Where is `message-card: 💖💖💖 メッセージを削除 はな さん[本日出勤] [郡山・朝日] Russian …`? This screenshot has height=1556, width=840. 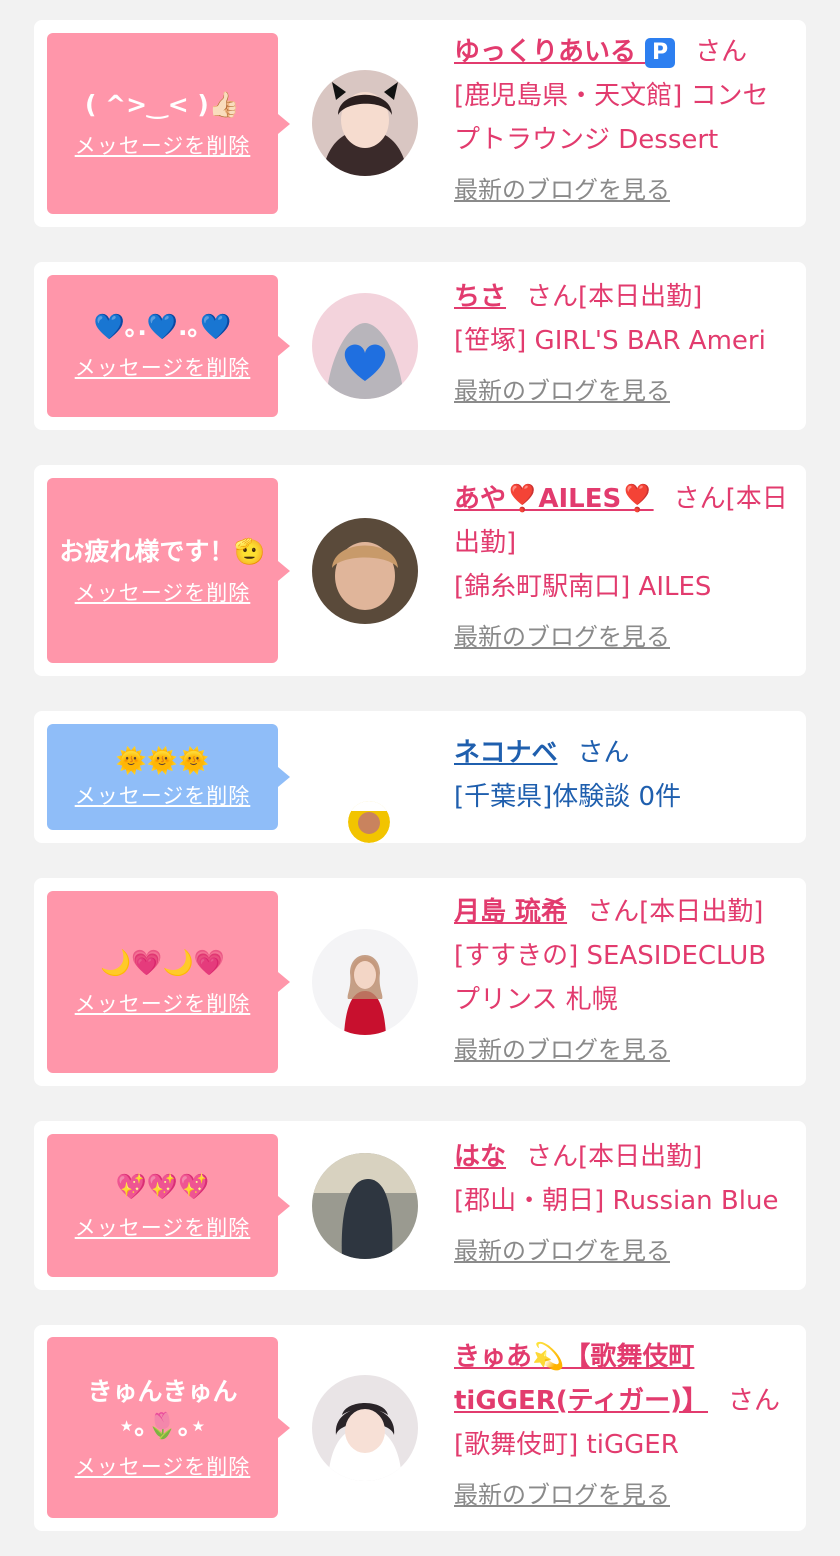
message-card: 💖💖💖 メッセージを削除 はな さん[本日出勤] [郡山・朝日] Russian … is located at coordinates (420, 1205).